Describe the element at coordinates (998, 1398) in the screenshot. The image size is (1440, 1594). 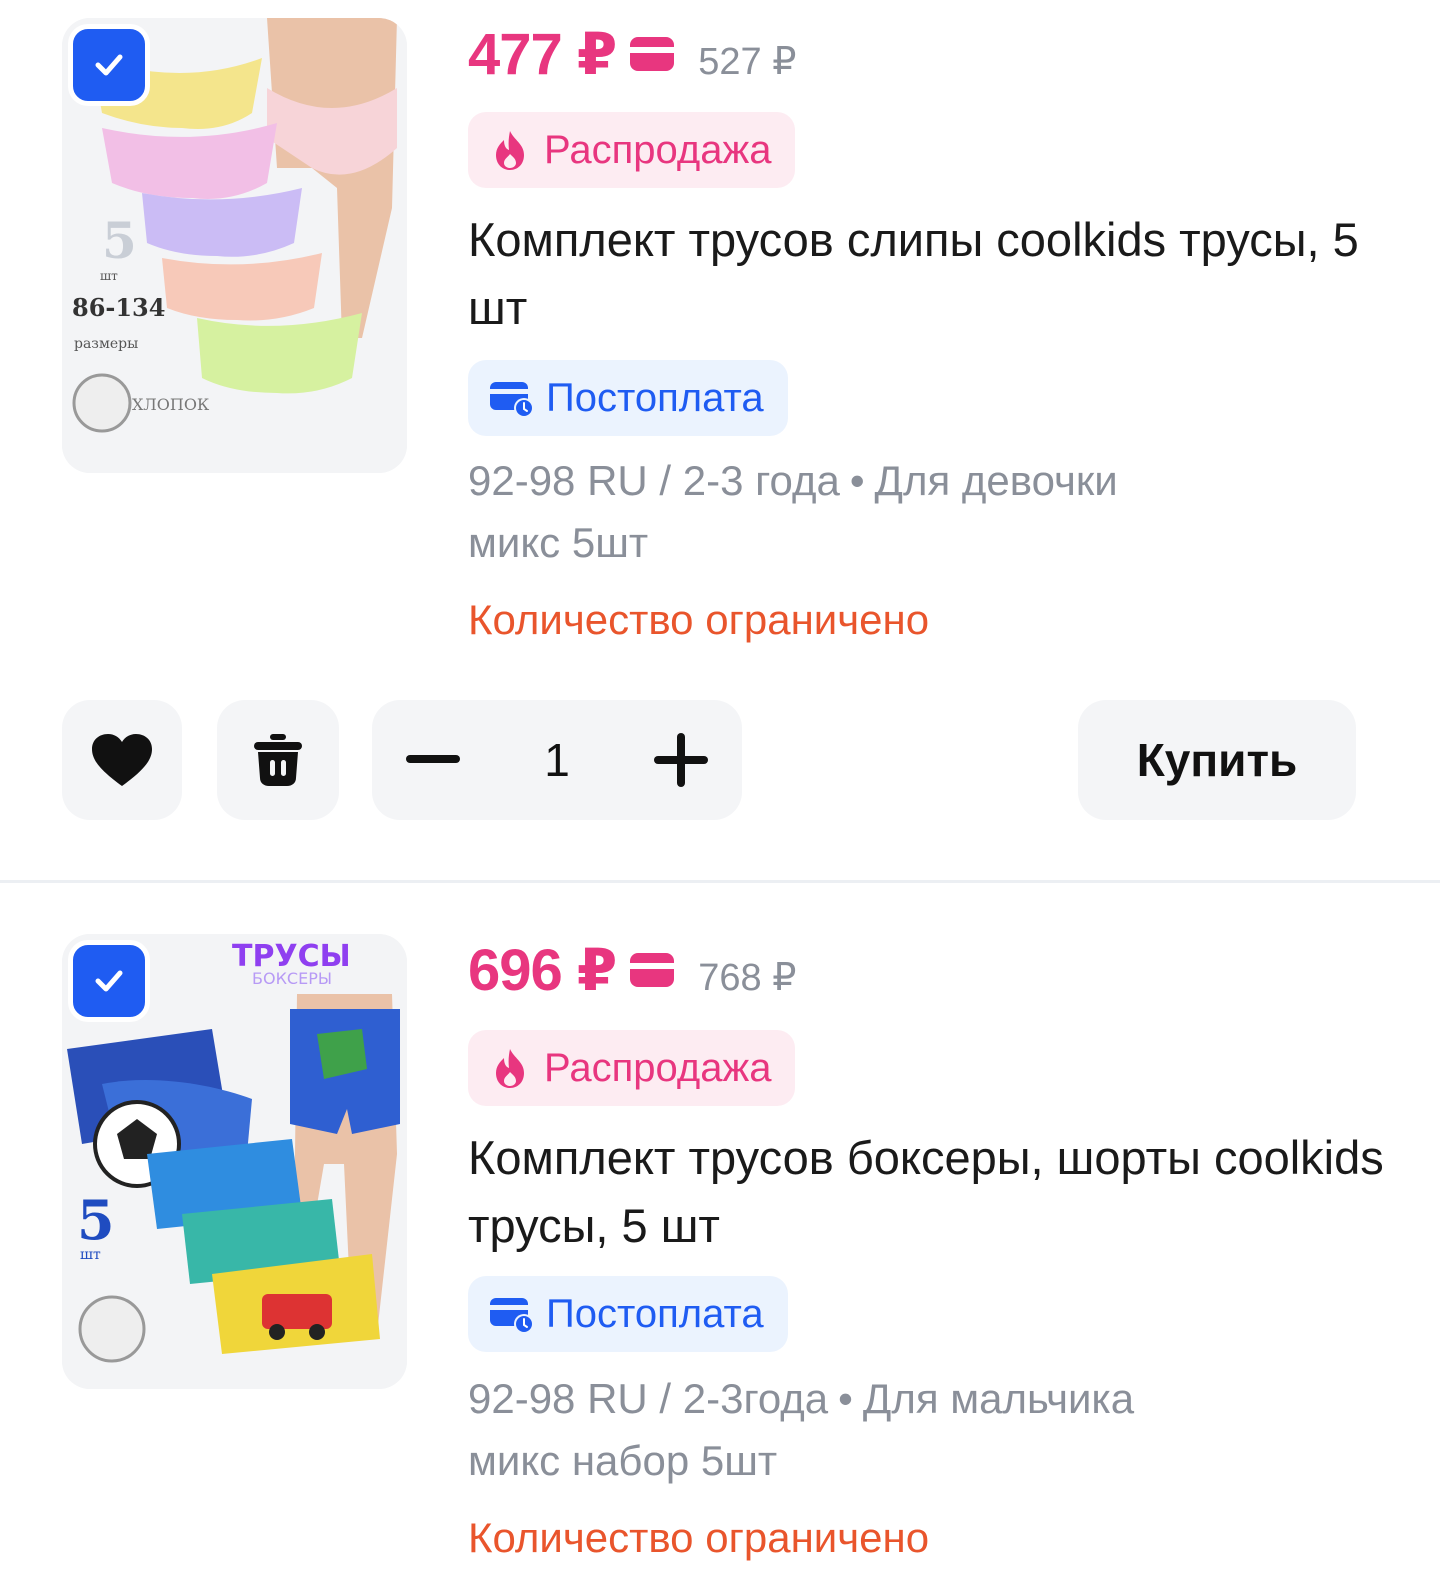
I see `gender: Для мальчика` at that location.